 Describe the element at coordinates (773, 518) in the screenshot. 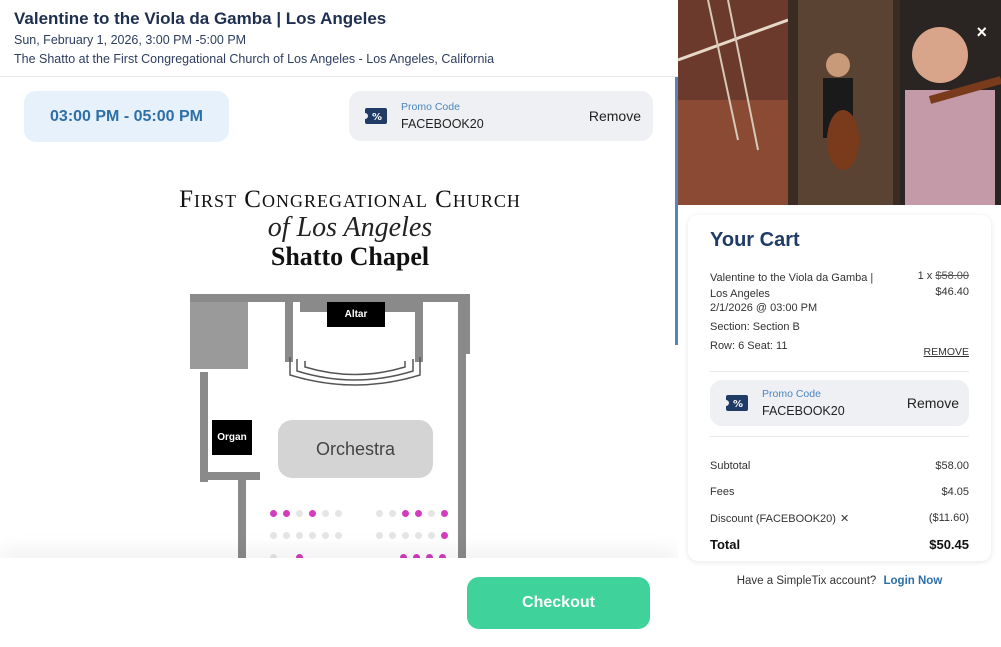

I see `discount-label: Discount (FACEBOOK20)` at that location.